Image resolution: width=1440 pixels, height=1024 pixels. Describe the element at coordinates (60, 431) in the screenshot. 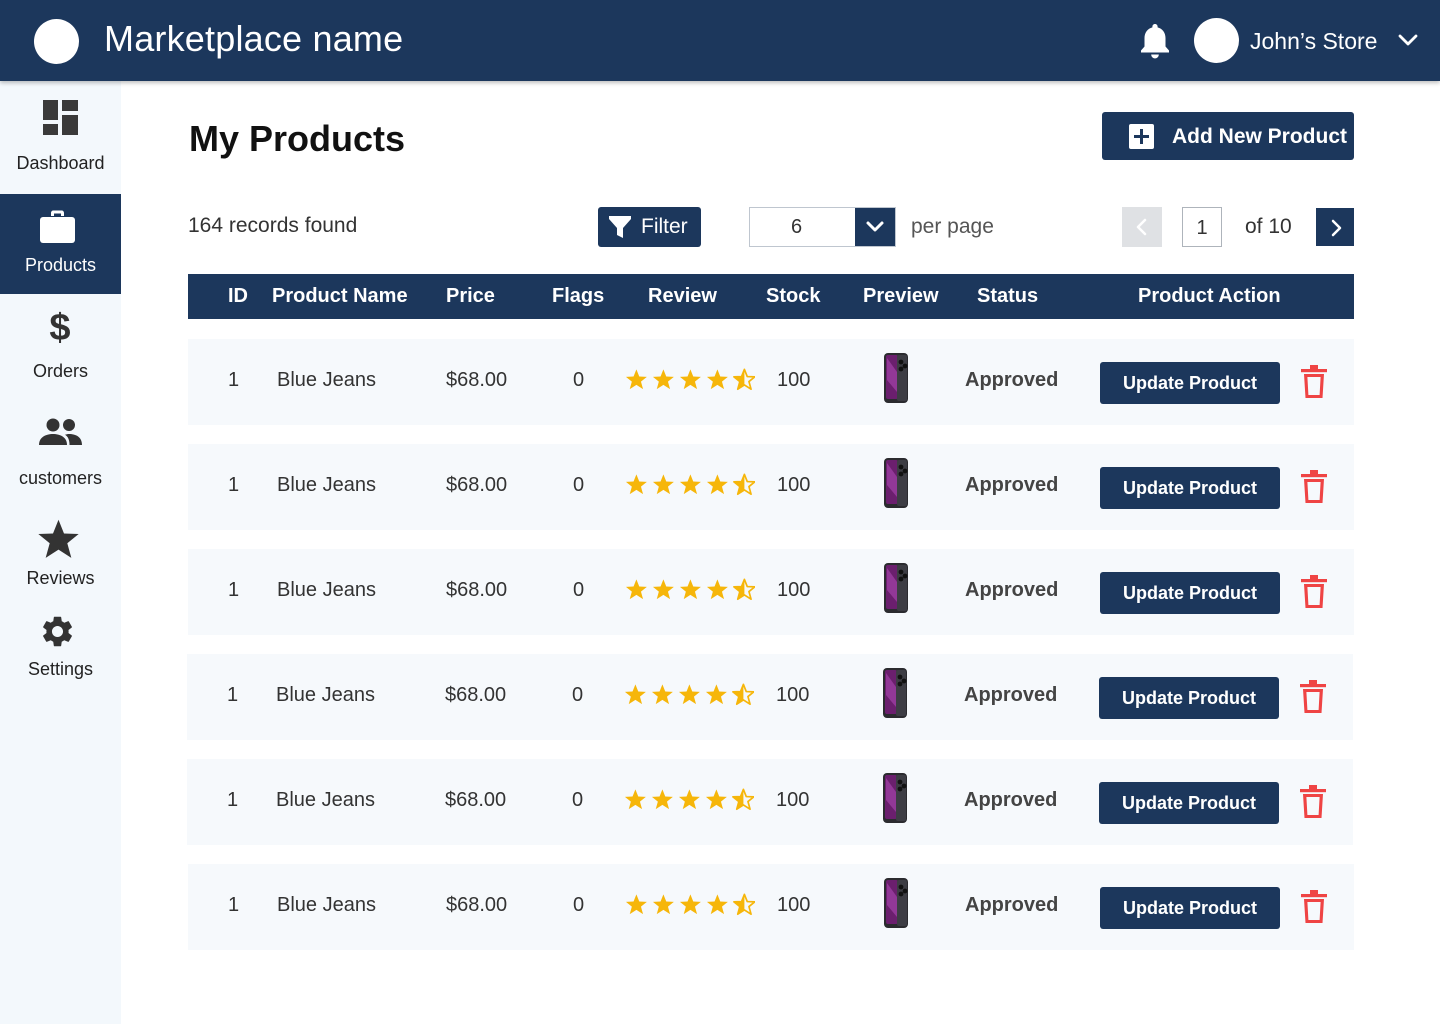

I see `people-icon` at that location.